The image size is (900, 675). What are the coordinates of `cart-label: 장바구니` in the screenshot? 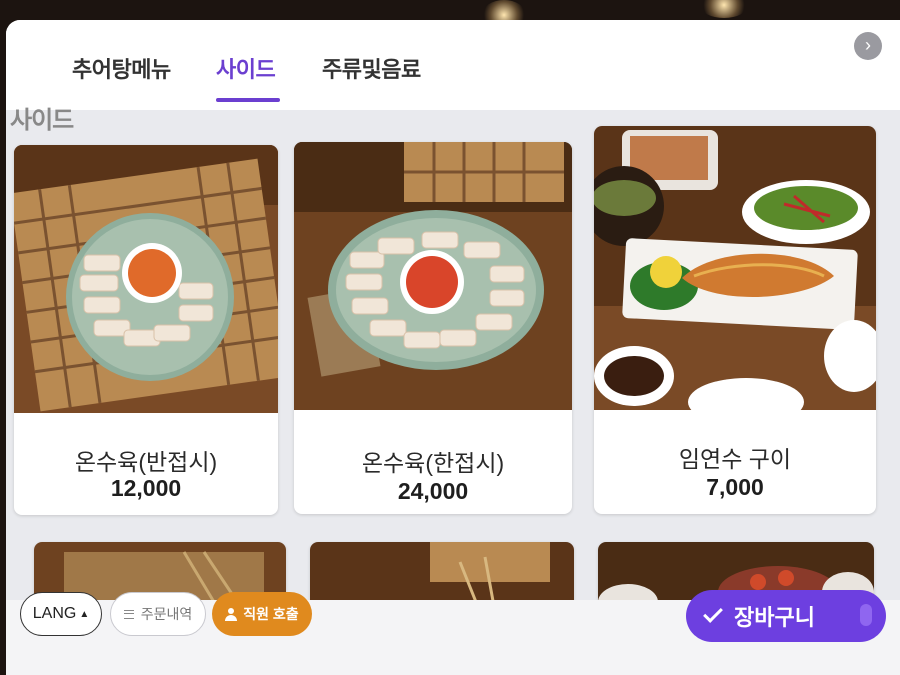 It's located at (774, 617).